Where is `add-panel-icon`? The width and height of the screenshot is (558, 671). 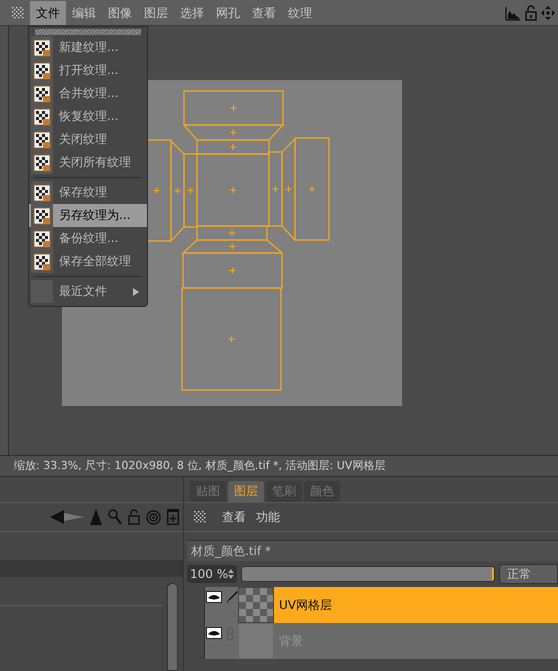 add-panel-icon is located at coordinates (173, 517).